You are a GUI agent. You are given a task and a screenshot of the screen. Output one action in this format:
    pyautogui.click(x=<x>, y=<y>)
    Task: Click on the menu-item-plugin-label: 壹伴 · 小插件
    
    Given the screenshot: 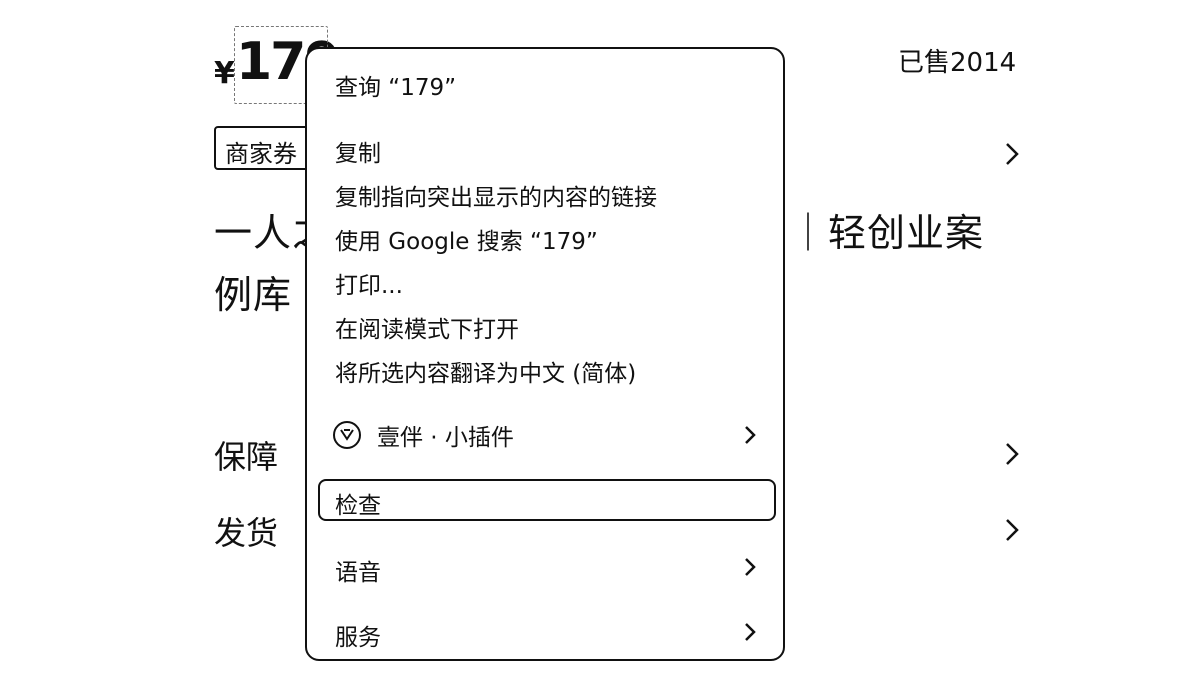 What is the action you would take?
    pyautogui.click(x=445, y=438)
    